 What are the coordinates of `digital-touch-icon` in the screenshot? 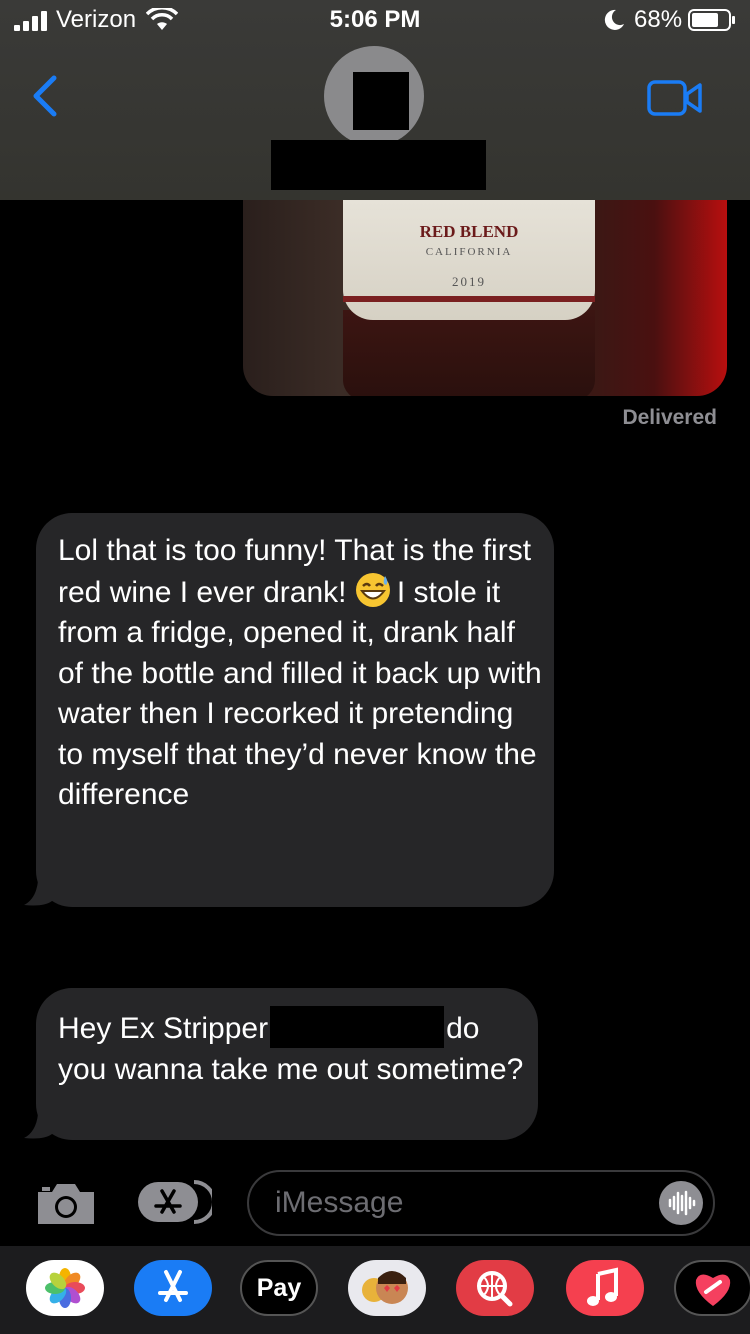 It's located at (713, 1290).